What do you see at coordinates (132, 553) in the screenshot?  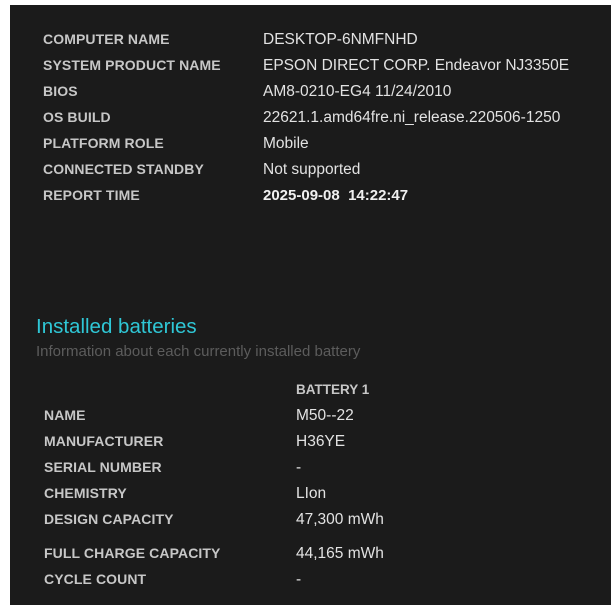 I see `battery-label: FULL CHARGE CAPACITY` at bounding box center [132, 553].